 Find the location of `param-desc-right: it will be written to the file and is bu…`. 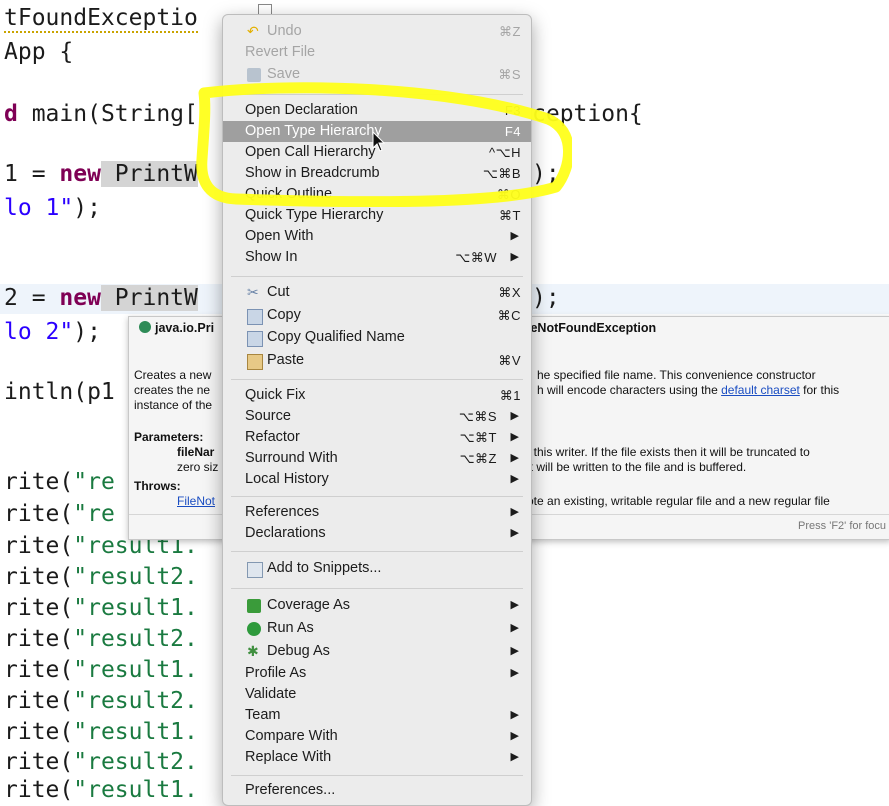

param-desc-right: it will be written to the file and is bu… is located at coordinates (637, 467).